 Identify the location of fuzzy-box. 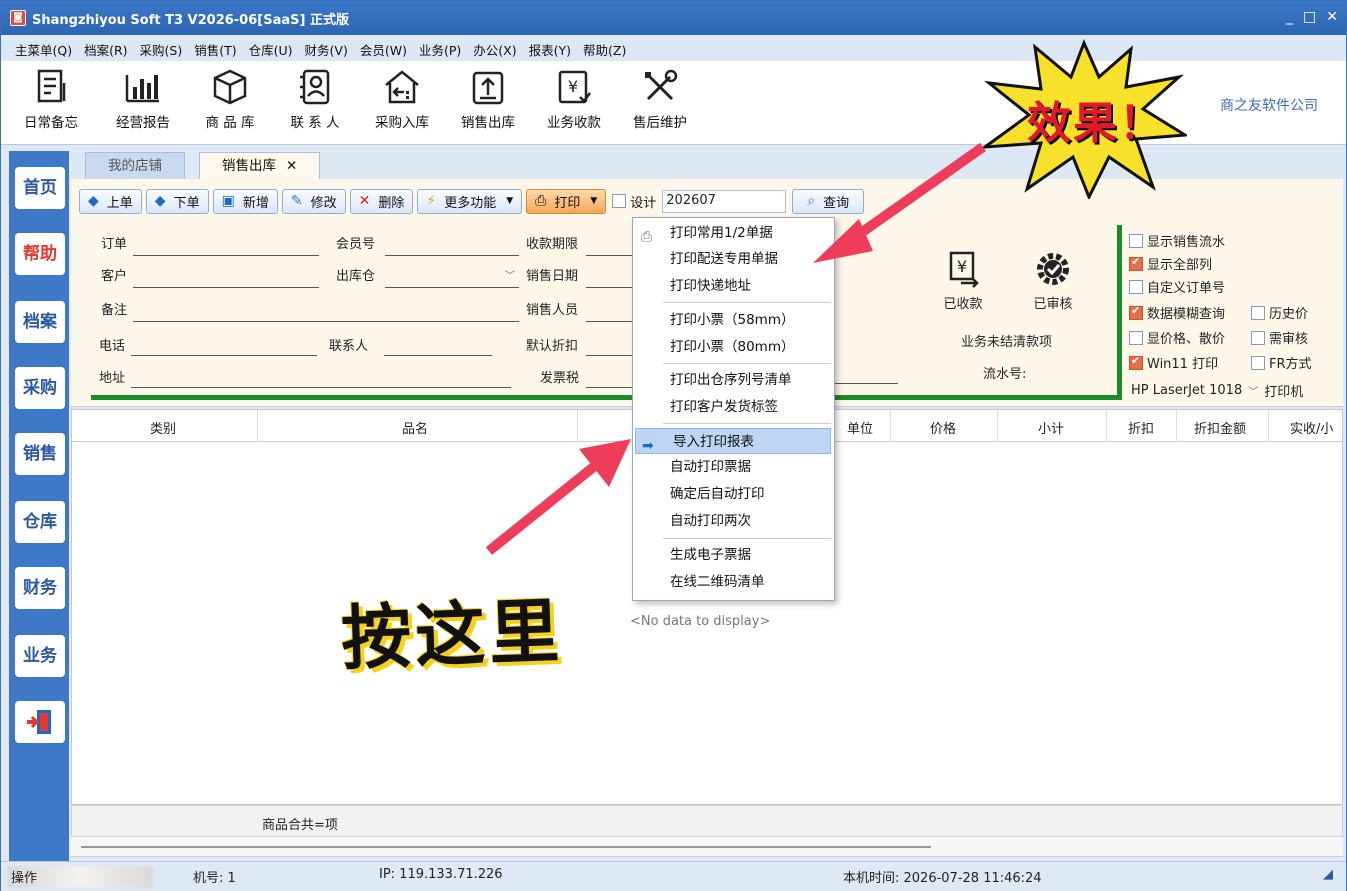
(1136, 312).